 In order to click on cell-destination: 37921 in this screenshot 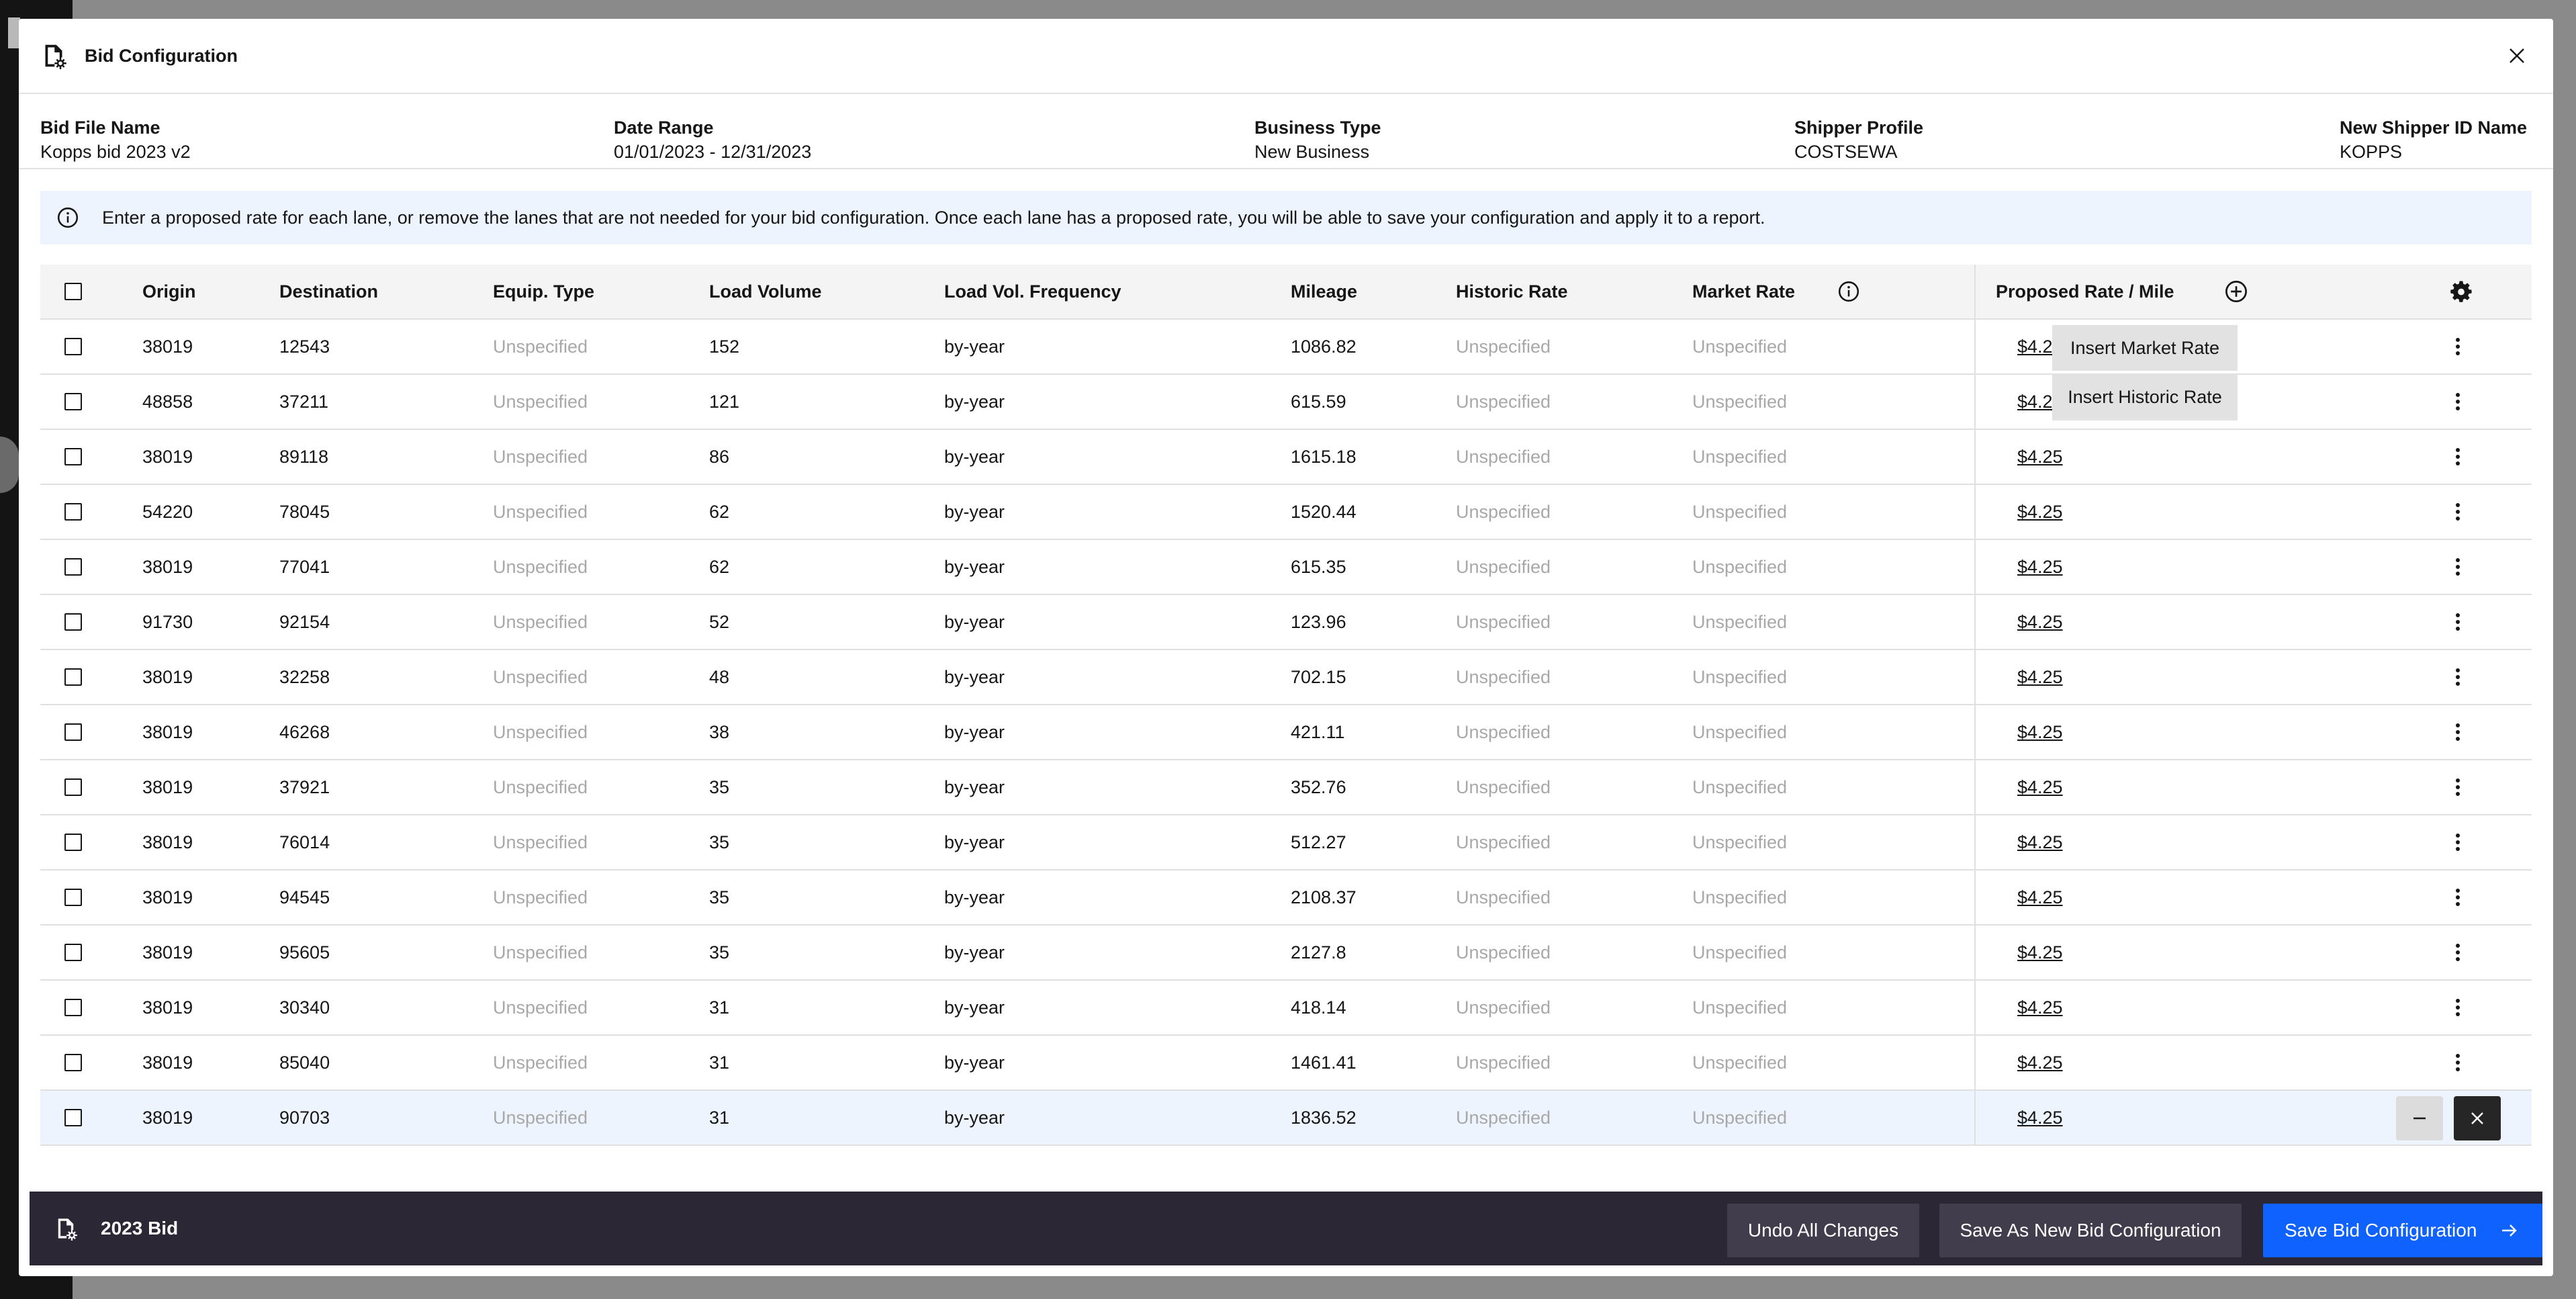, I will do `click(304, 787)`.